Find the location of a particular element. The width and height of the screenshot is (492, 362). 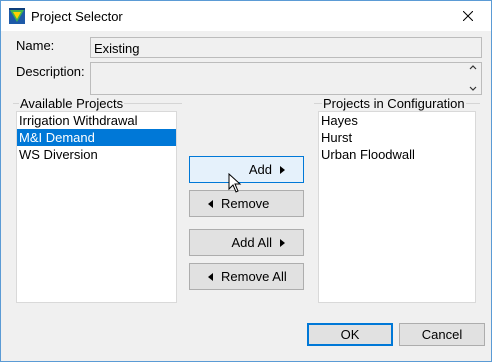

list-item: Urban Floodwall is located at coordinates (397, 154).